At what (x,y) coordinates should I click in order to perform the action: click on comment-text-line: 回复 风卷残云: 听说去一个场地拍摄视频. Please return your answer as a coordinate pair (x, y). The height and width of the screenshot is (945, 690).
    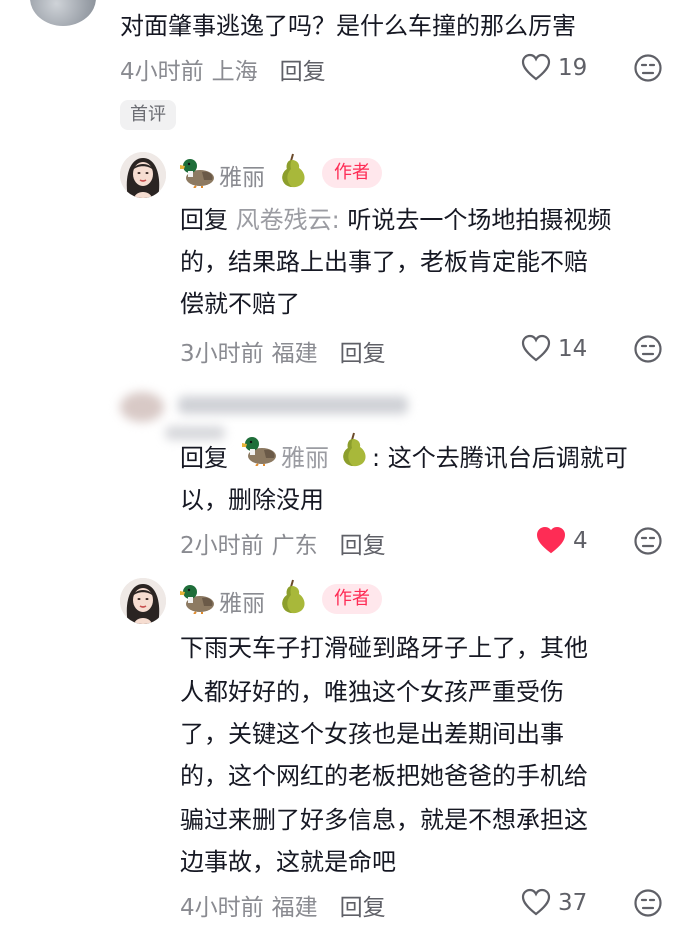
    Looking at the image, I should click on (395, 217).